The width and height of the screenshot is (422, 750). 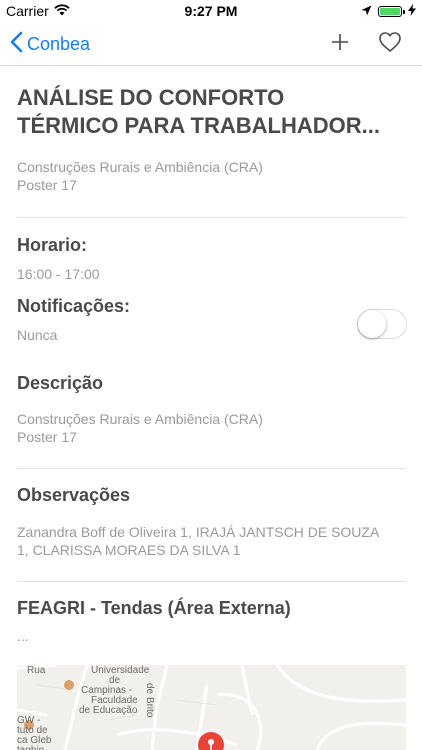 What do you see at coordinates (47, 437) in the screenshot?
I see `description-line-2: Poster 17` at bounding box center [47, 437].